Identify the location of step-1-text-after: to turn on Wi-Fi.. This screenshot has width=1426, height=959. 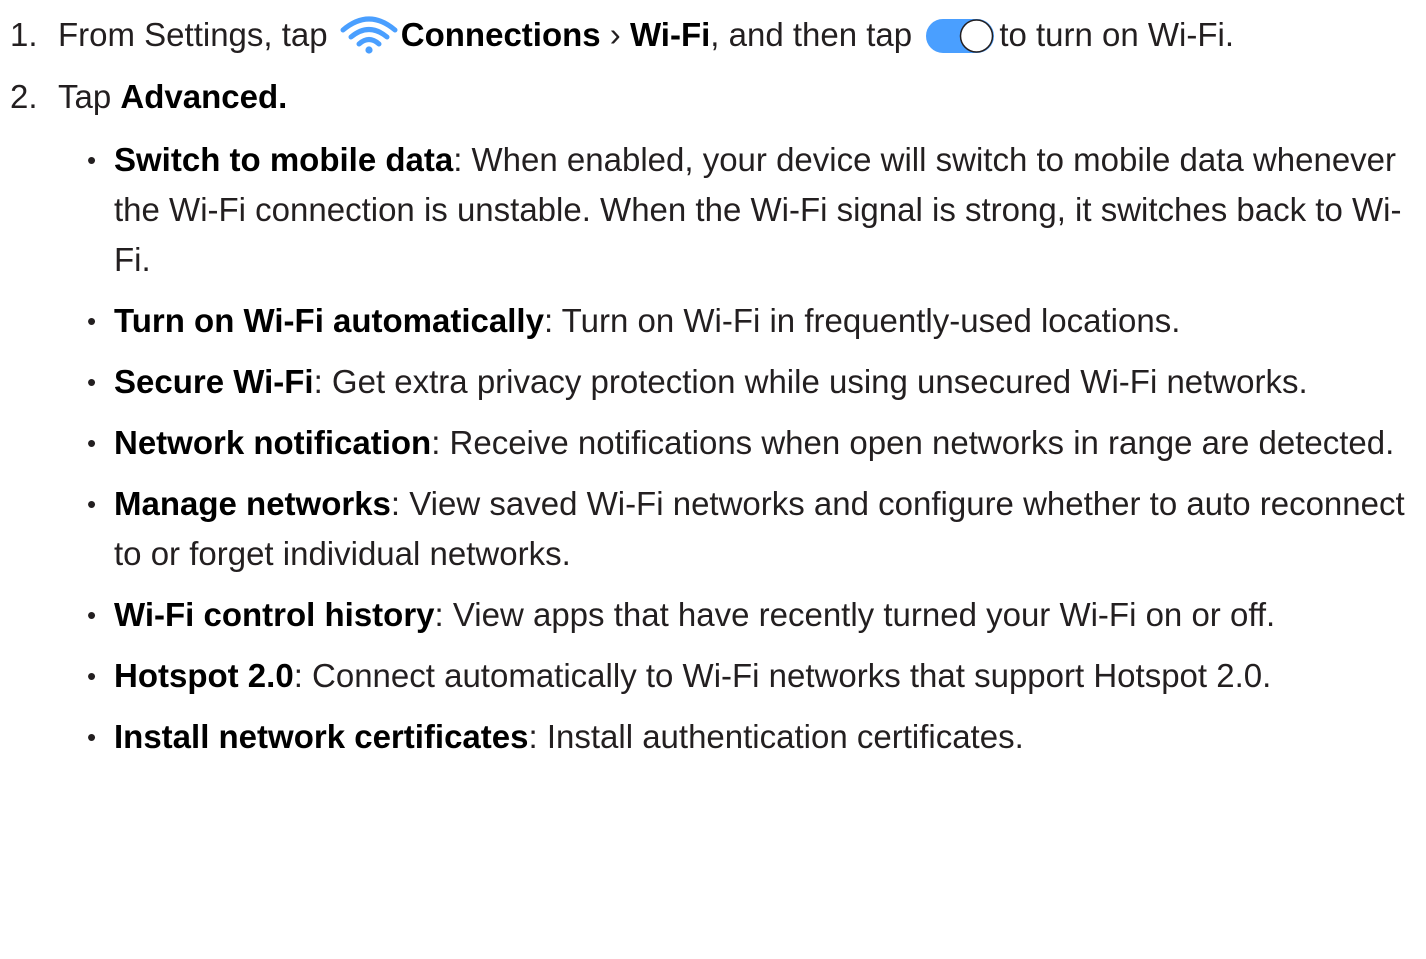
(1117, 34).